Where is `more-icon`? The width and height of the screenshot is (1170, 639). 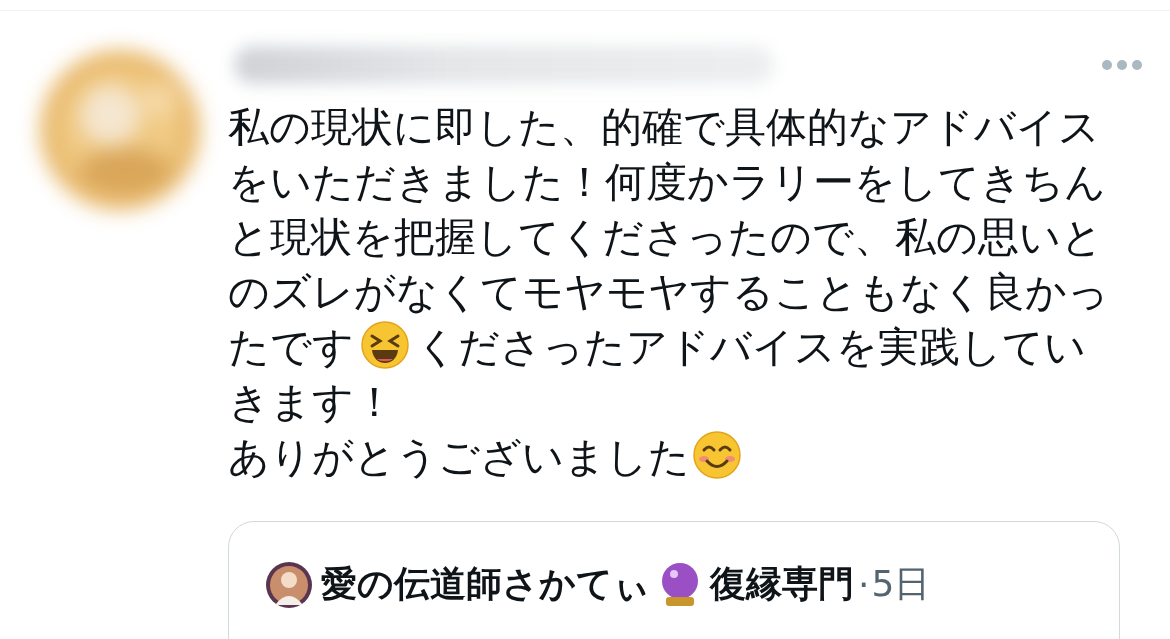
more-icon is located at coordinates (1122, 65).